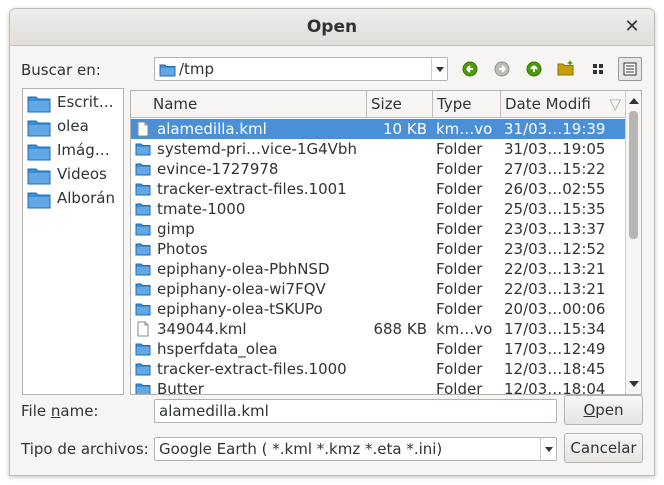 The width and height of the screenshot is (664, 485). Describe the element at coordinates (632, 27) in the screenshot. I see `close-button: ✕` at that location.